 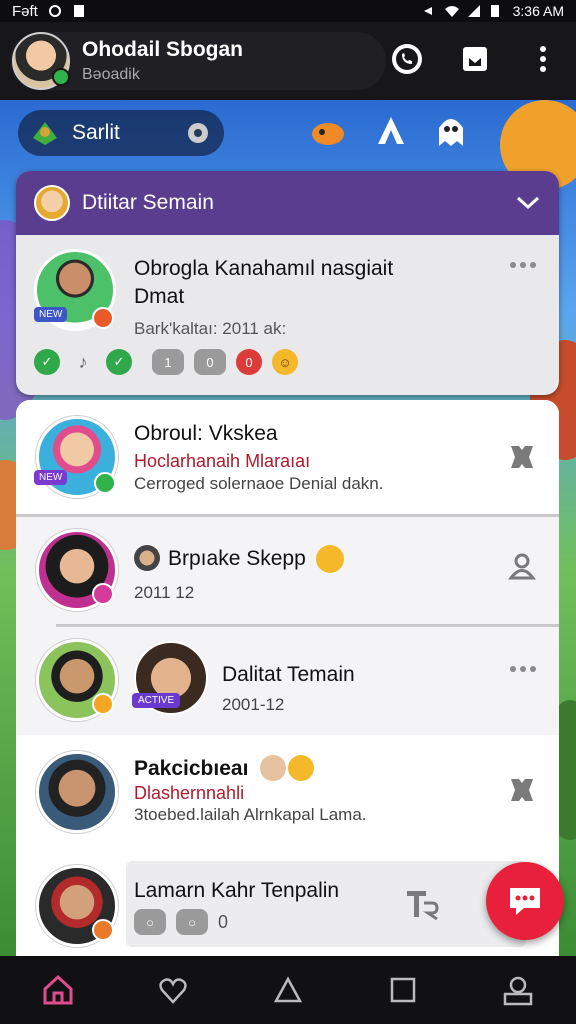 I want to click on notification-icon, so click(x=79, y=11).